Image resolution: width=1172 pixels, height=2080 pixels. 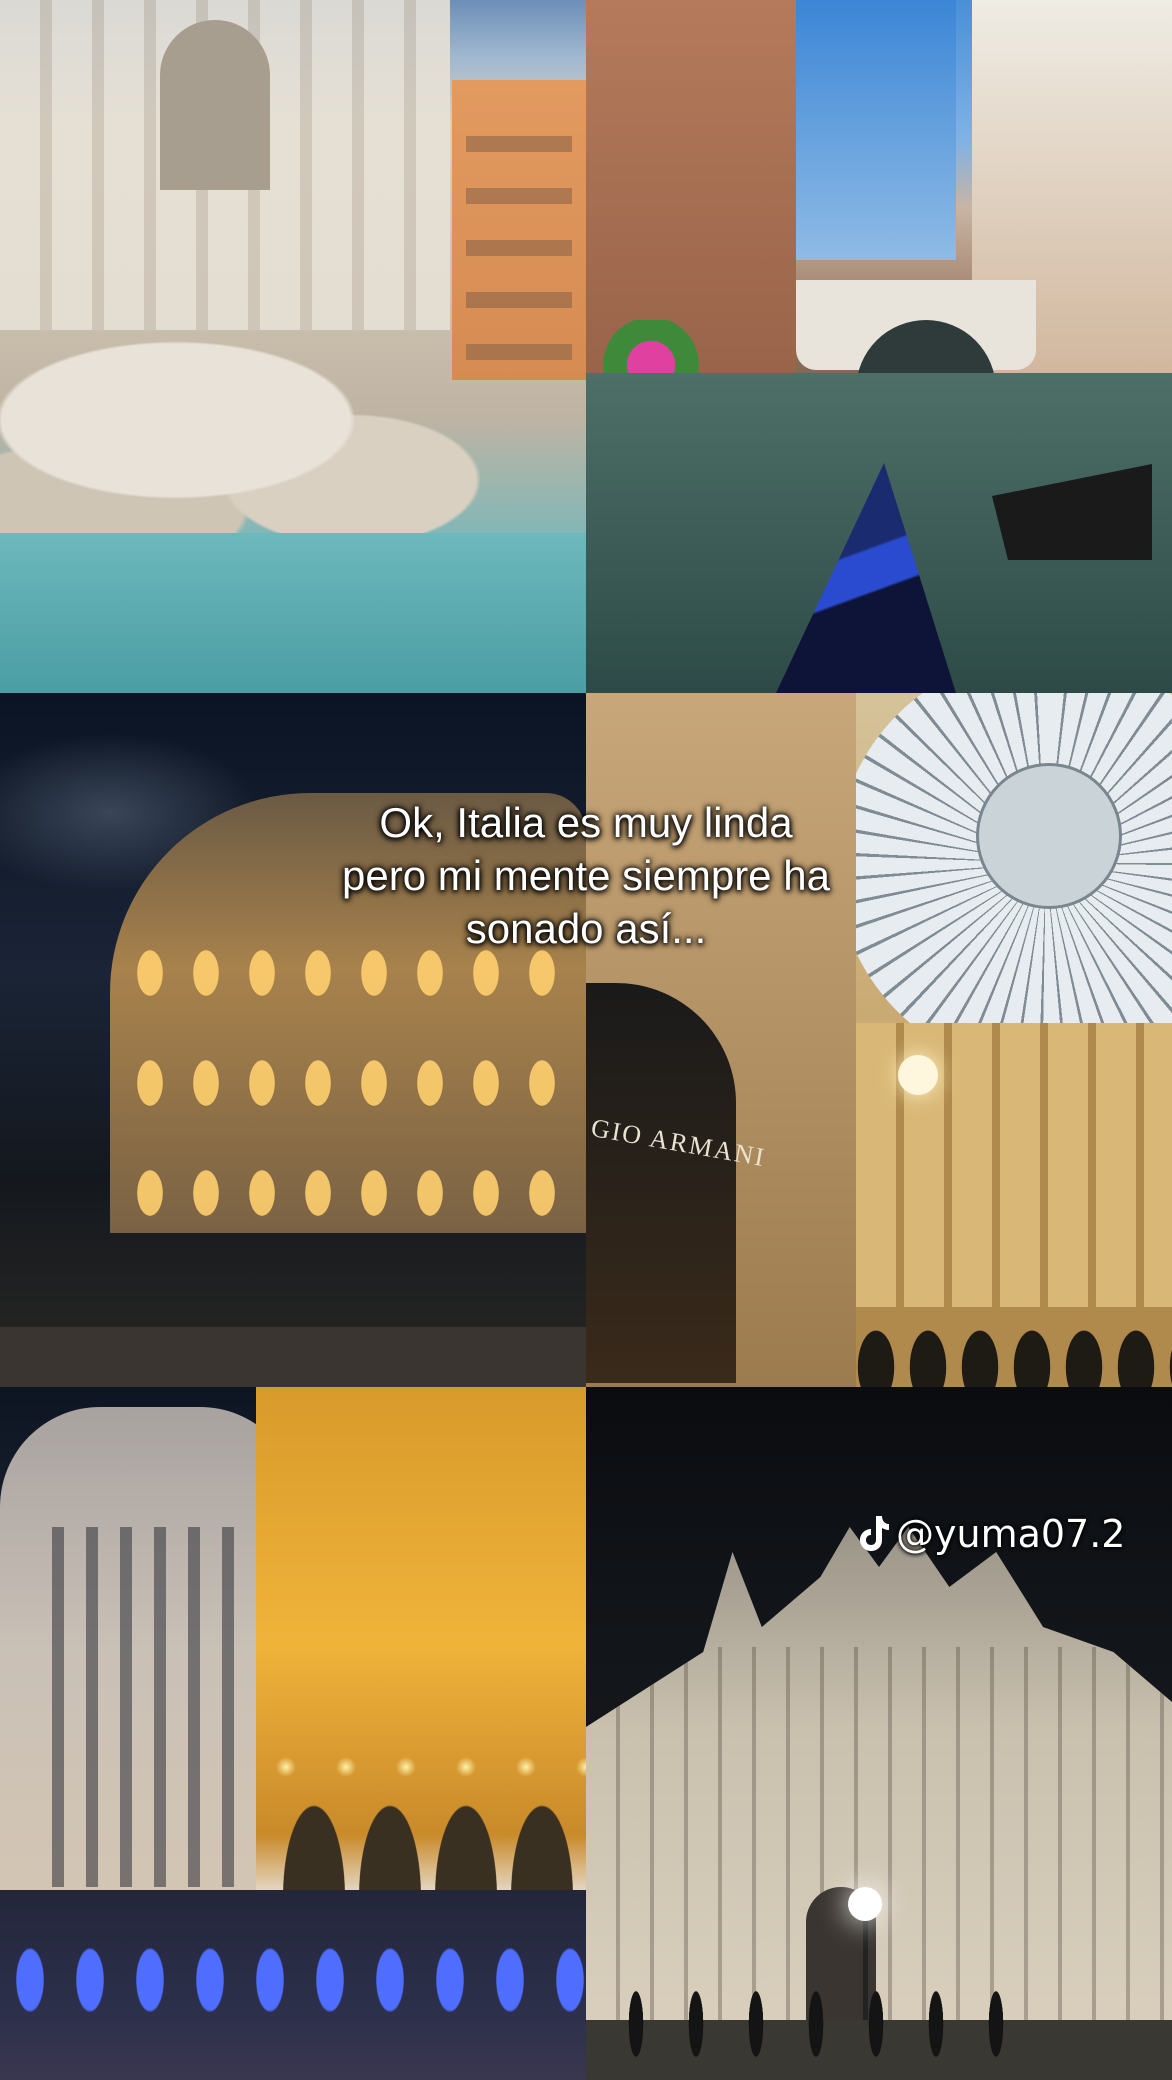 What do you see at coordinates (215, 105) in the screenshot?
I see `facade-arch` at bounding box center [215, 105].